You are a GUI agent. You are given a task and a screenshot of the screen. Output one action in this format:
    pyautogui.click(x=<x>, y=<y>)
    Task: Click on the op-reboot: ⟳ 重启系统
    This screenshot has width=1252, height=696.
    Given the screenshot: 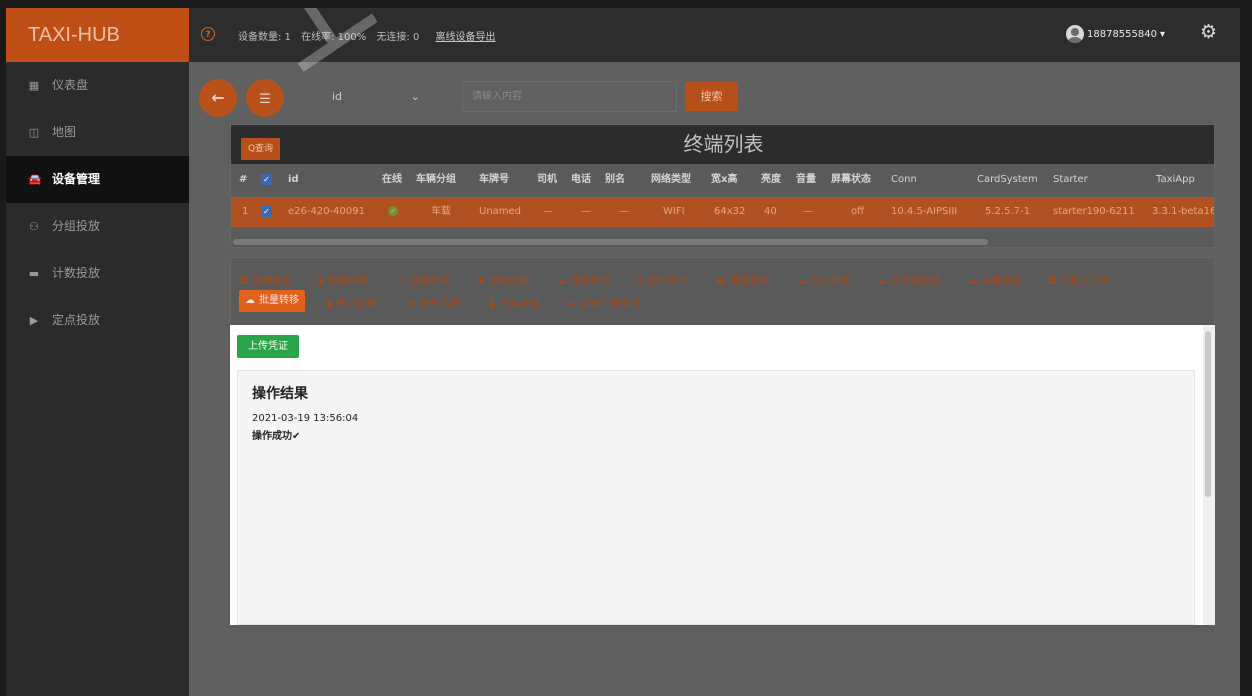 What is the action you would take?
    pyautogui.click(x=662, y=279)
    